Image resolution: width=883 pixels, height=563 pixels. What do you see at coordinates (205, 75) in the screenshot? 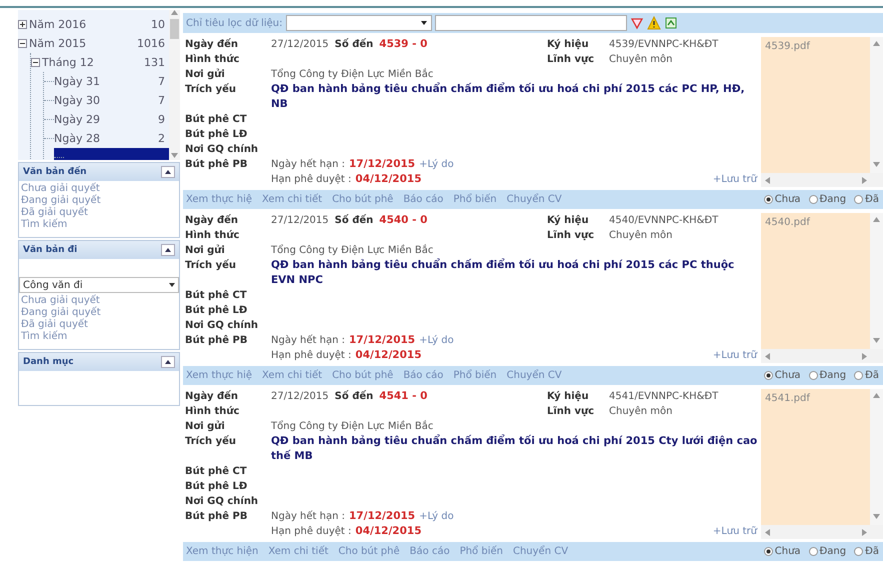
I see `field-label: Nơi gửi` at bounding box center [205, 75].